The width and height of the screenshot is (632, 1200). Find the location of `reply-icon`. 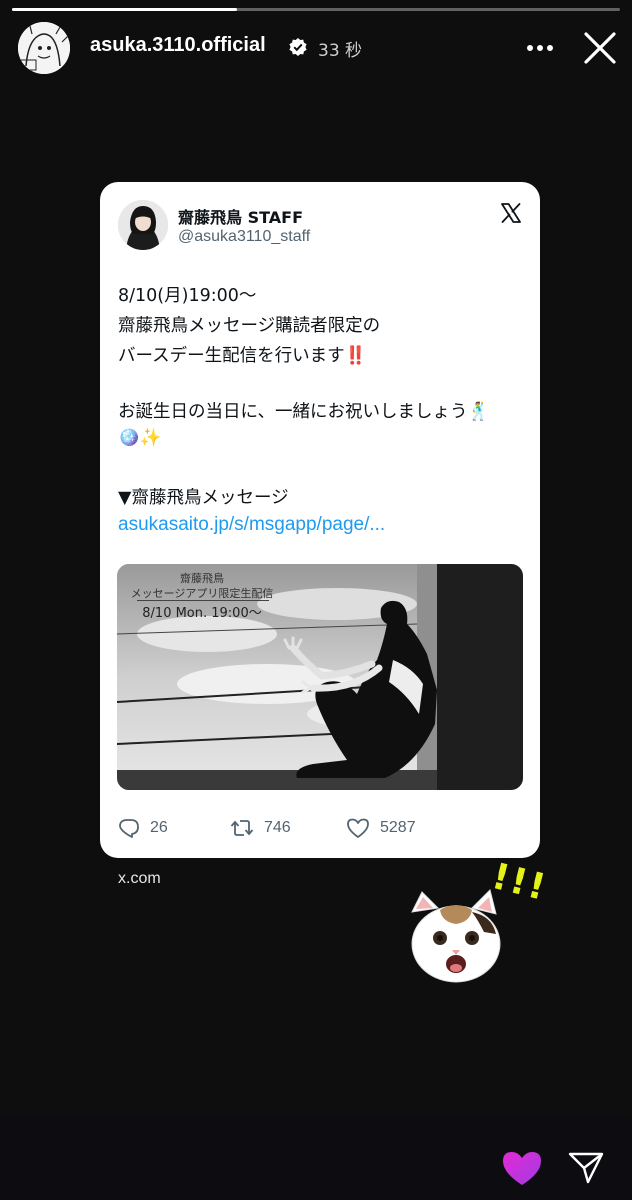

reply-icon is located at coordinates (129, 828).